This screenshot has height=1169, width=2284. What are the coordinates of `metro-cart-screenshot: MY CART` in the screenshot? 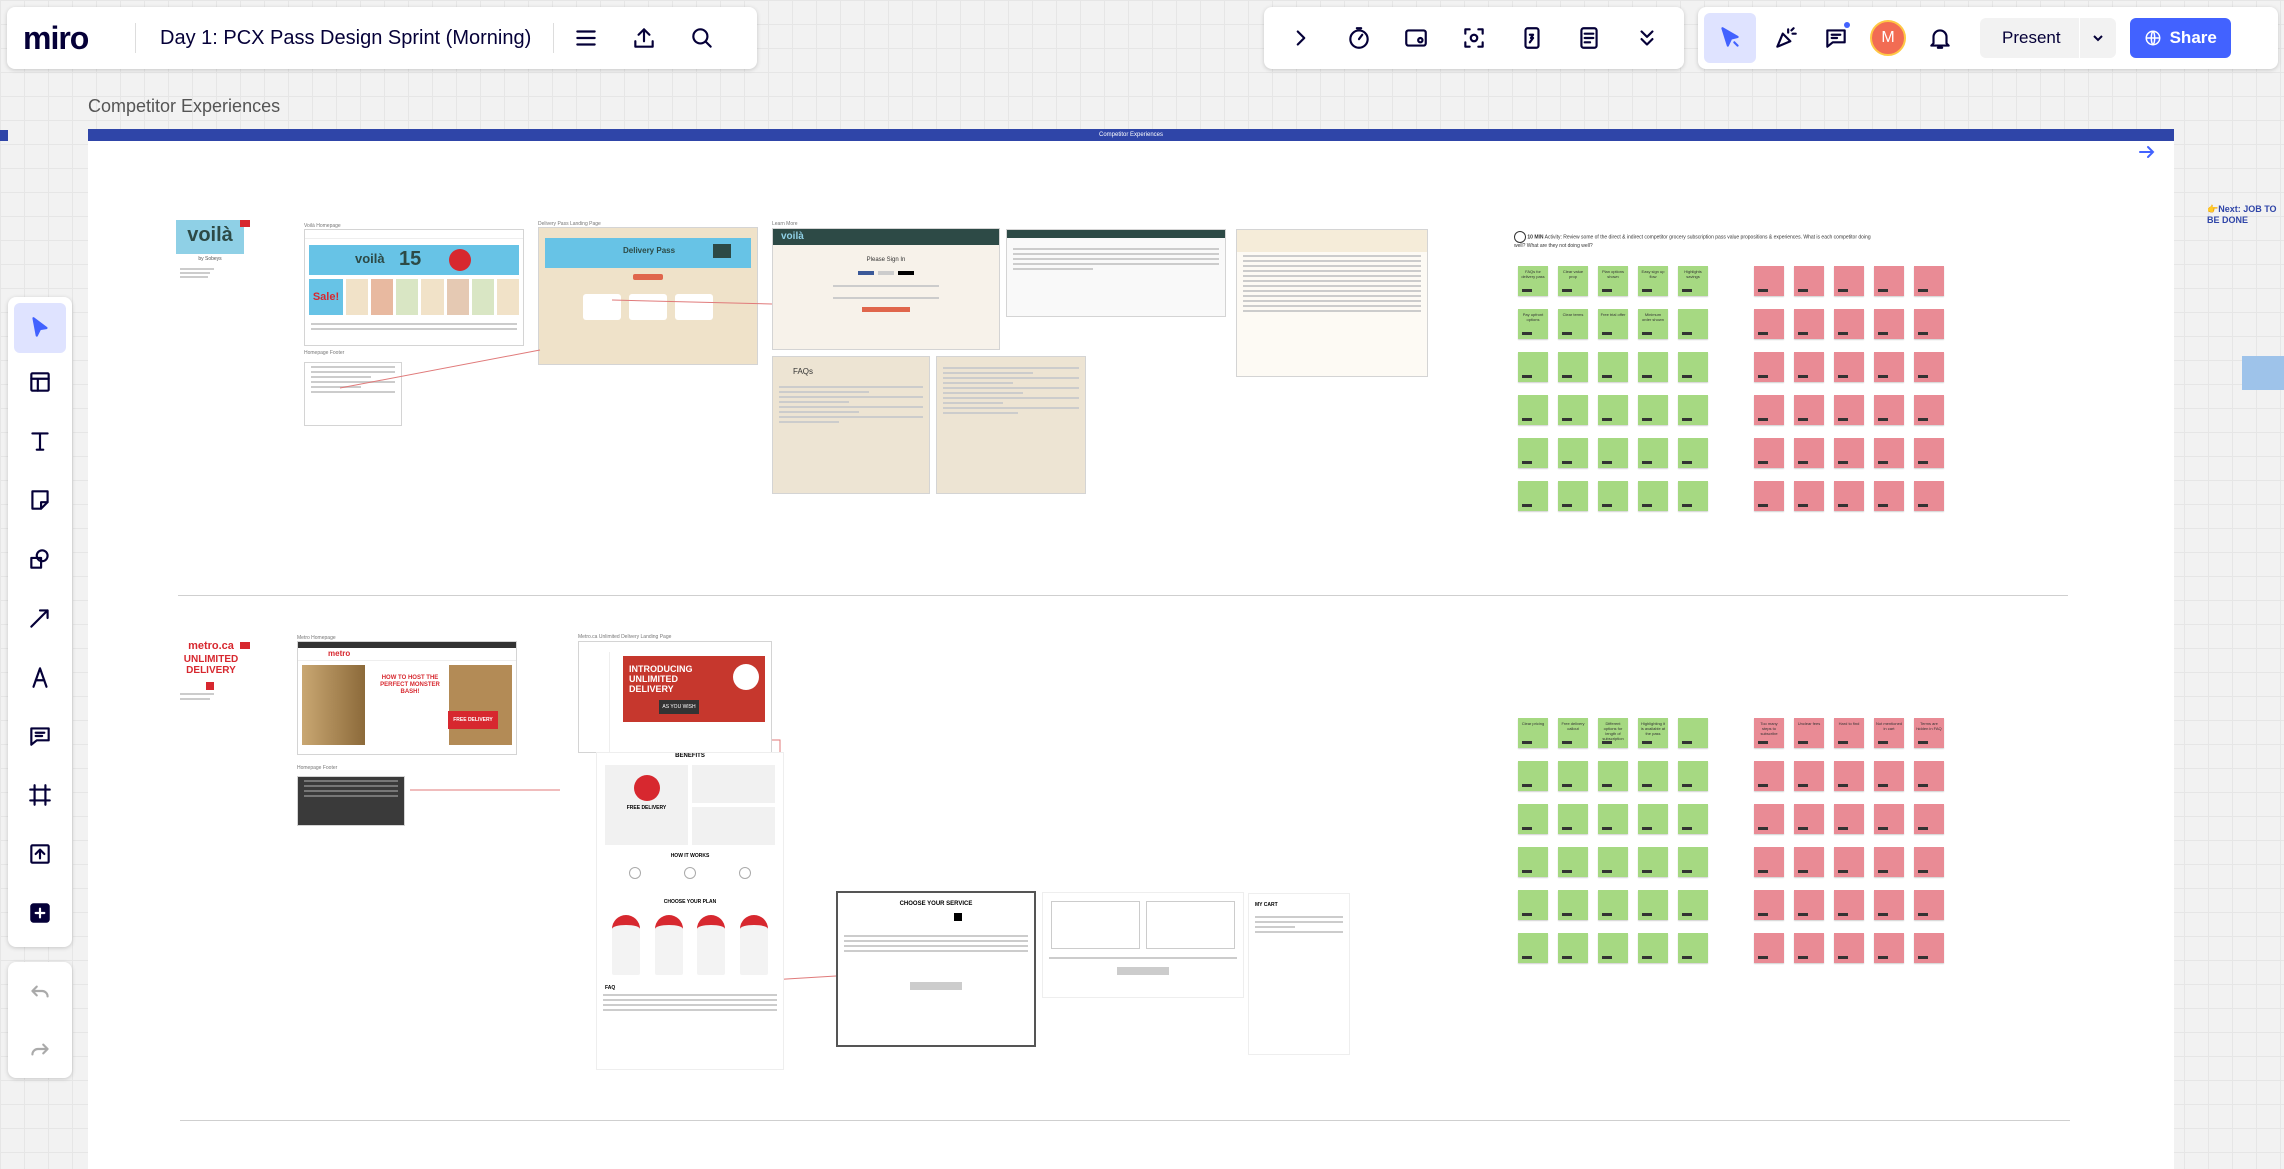 It's located at (1299, 974).